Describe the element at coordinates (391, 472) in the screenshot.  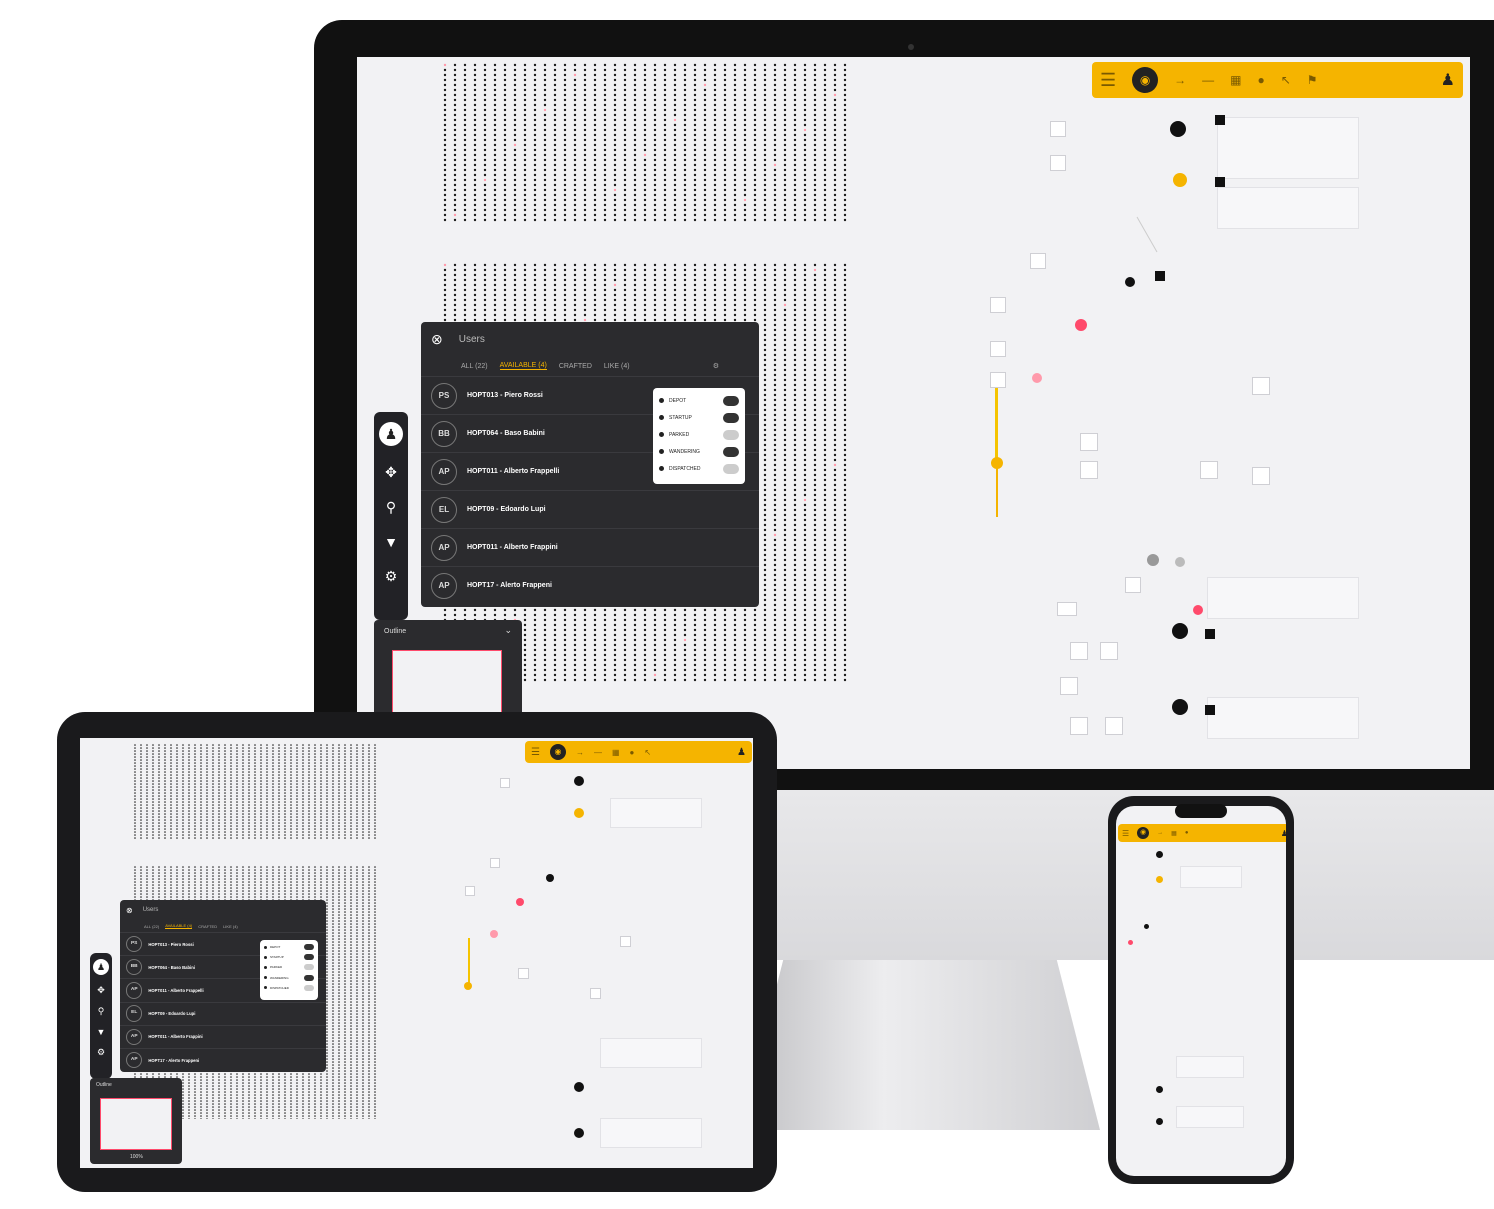
I see `move-icon: ✥` at that location.